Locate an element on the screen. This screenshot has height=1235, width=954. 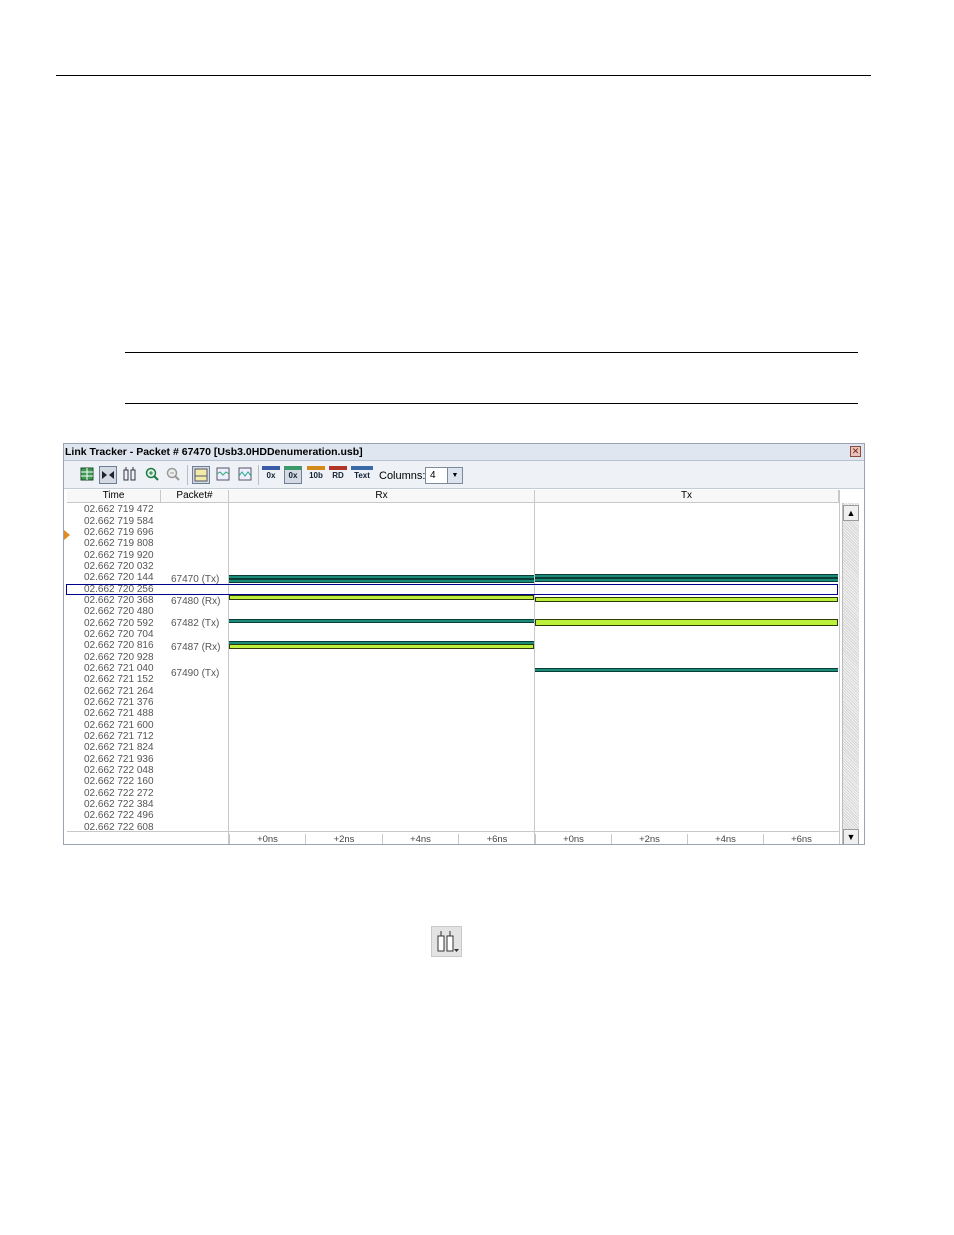
packet-label: 67487 (Rx) is located at coordinates (195, 647).